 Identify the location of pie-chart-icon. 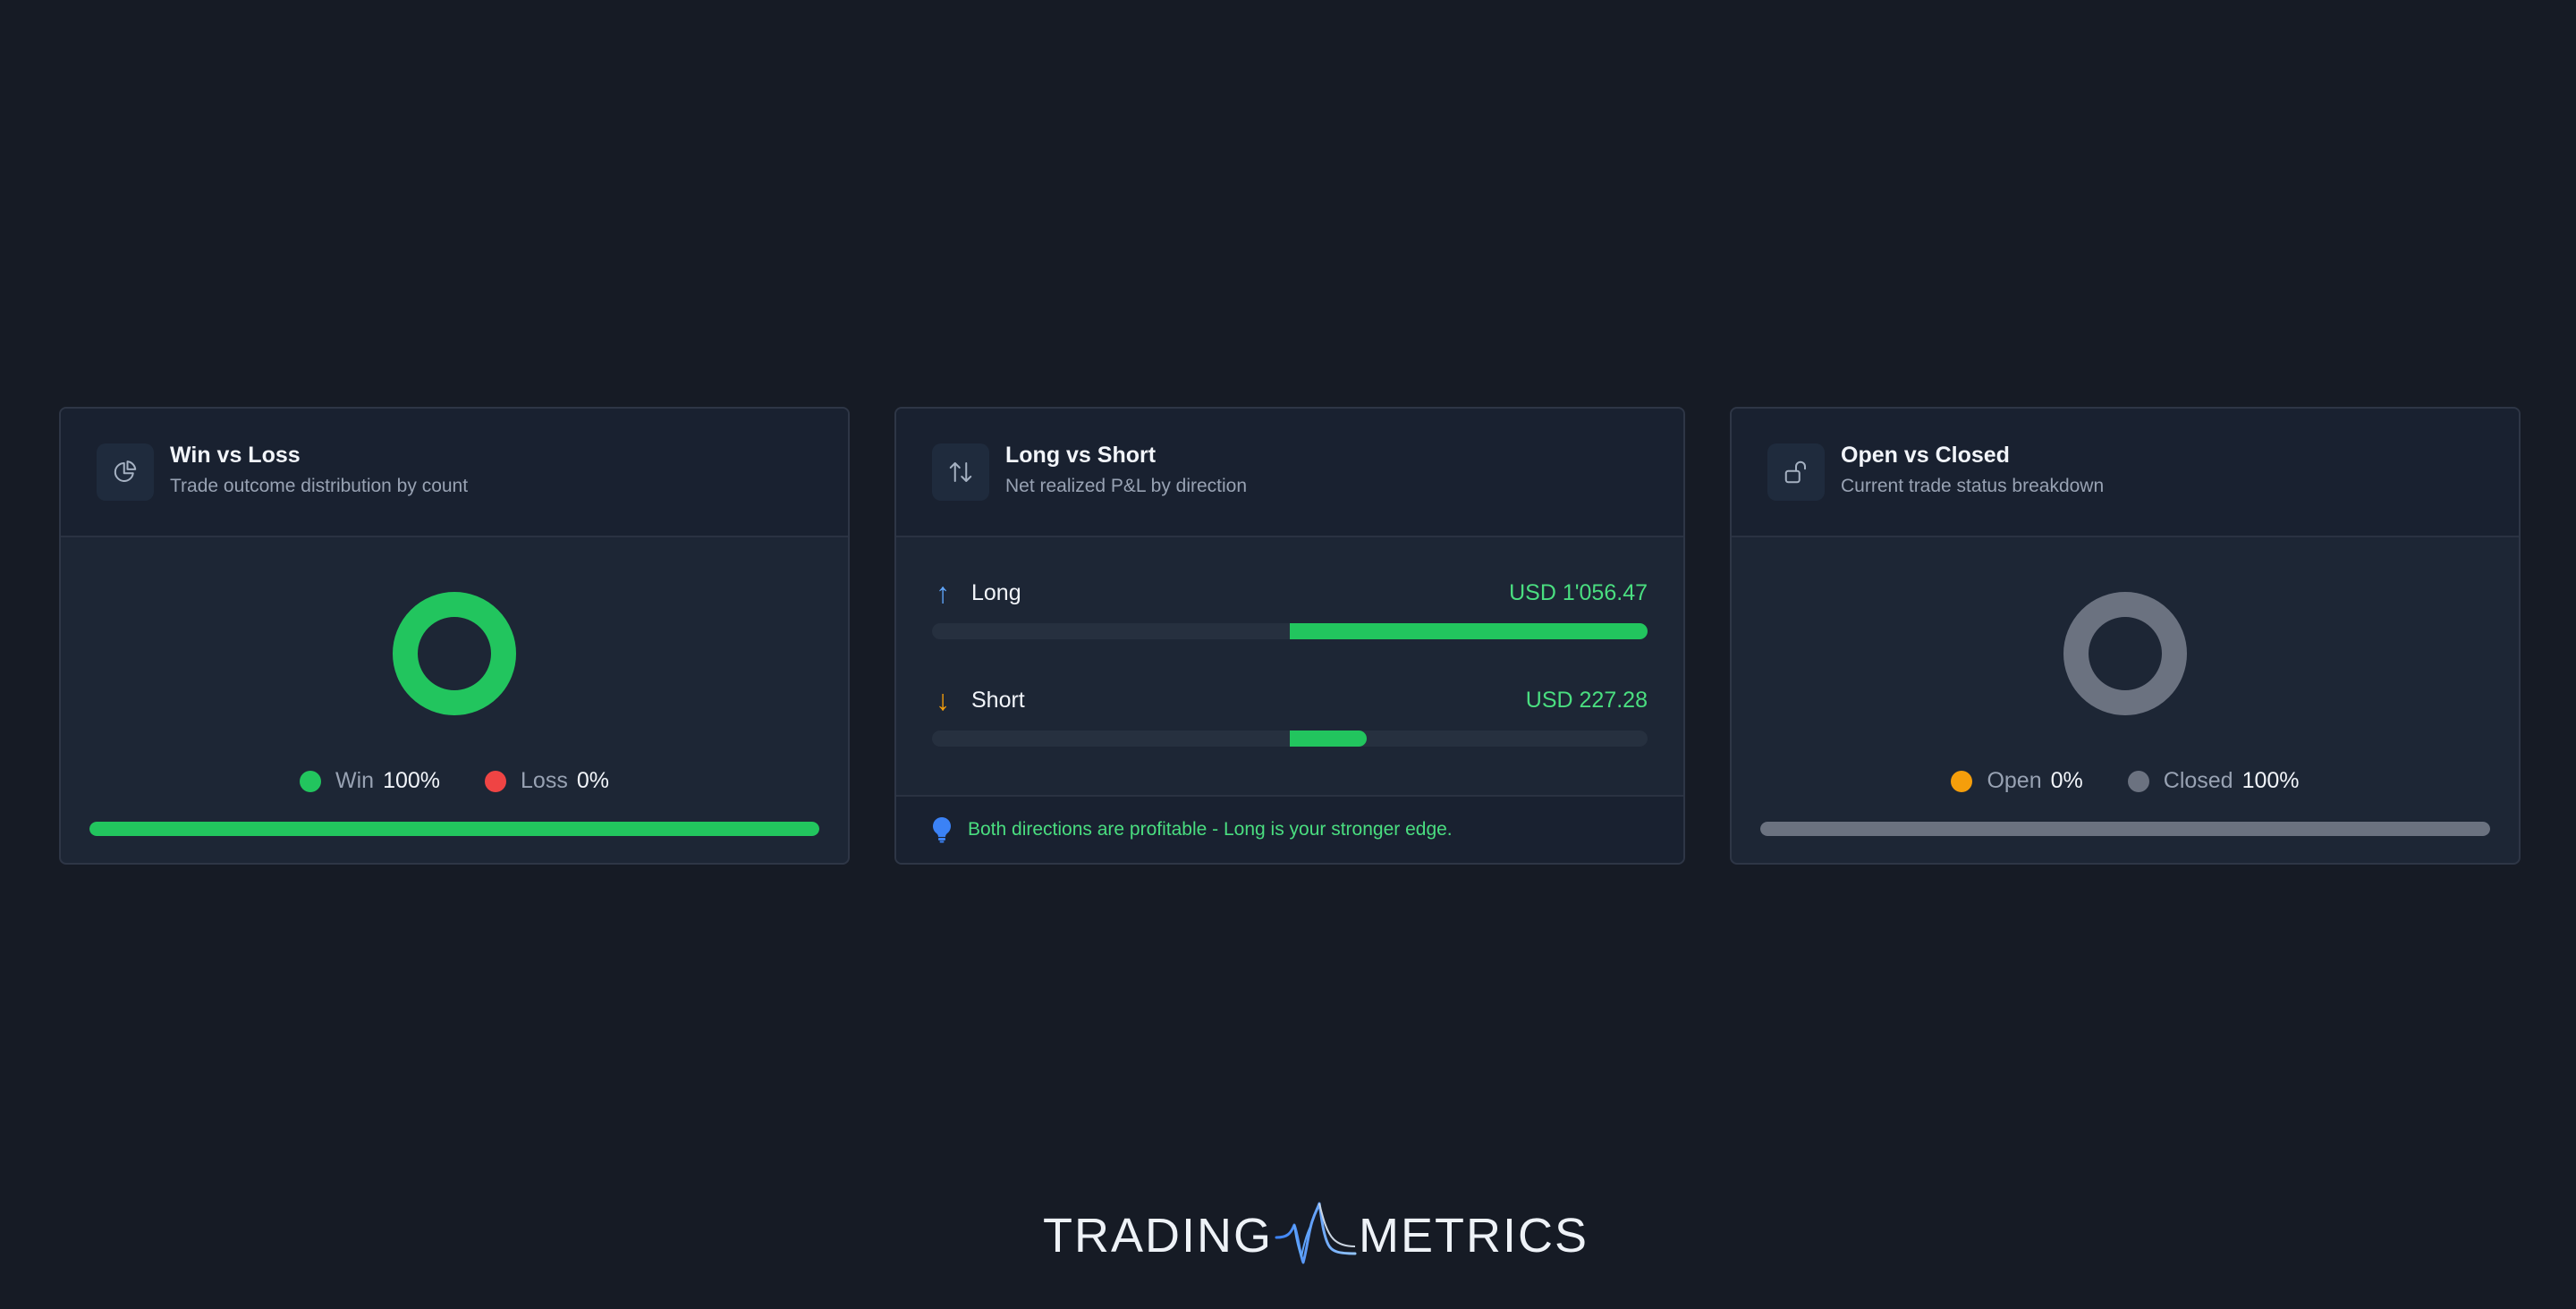
(125, 472).